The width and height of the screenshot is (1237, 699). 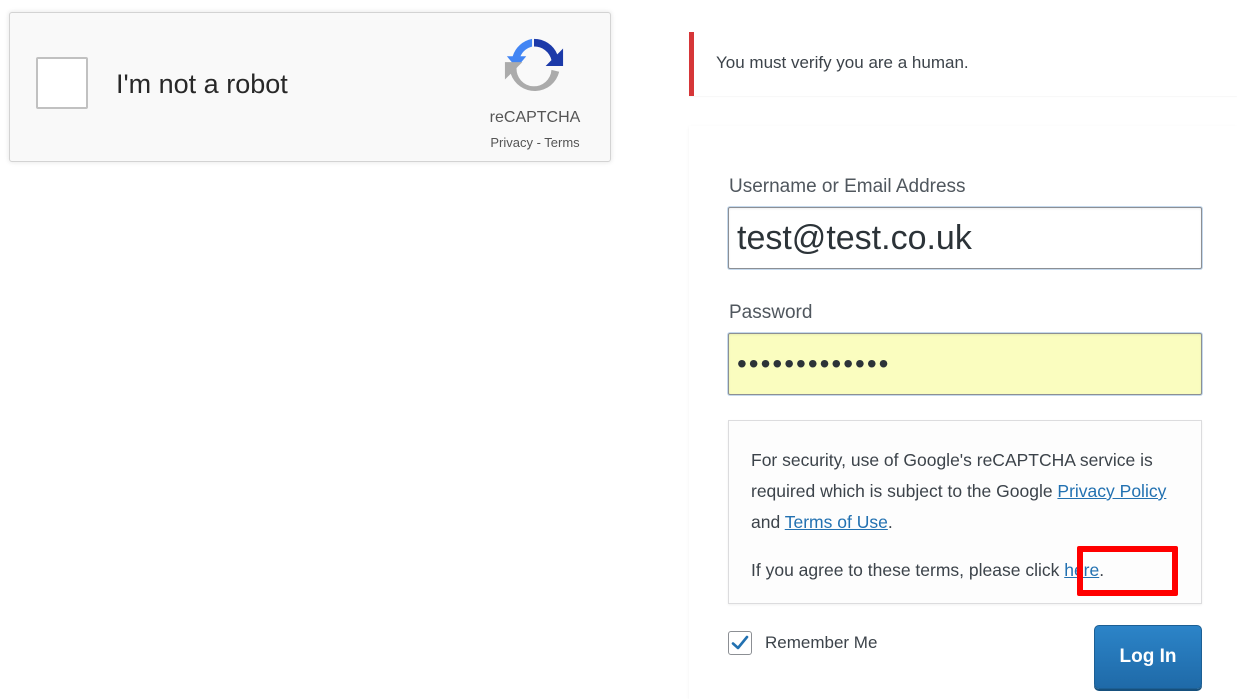 I want to click on recaptcha-terms-link: Terms, so click(x=561, y=142).